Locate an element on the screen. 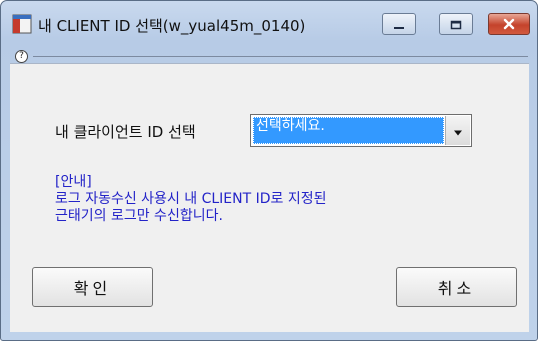 The width and height of the screenshot is (538, 341). cancel-button: 취소 is located at coordinates (456, 287).